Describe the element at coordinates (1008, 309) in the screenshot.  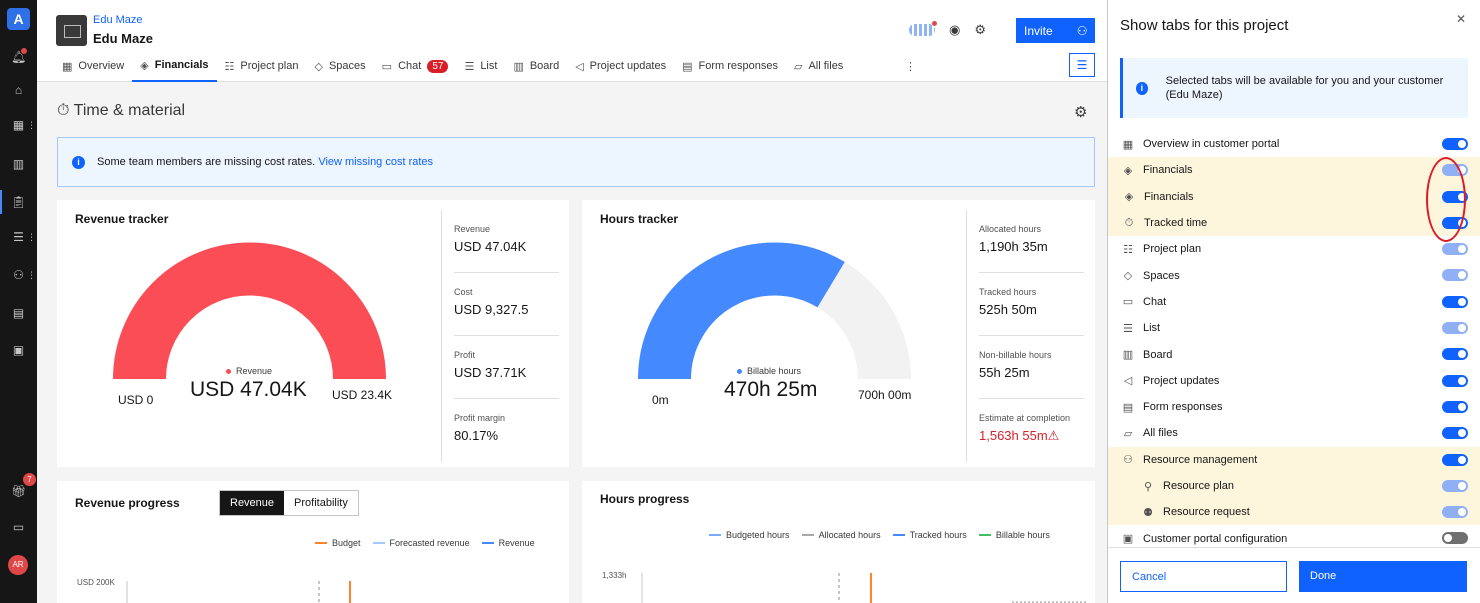
I see `stat-value-text: 525h 50m` at that location.